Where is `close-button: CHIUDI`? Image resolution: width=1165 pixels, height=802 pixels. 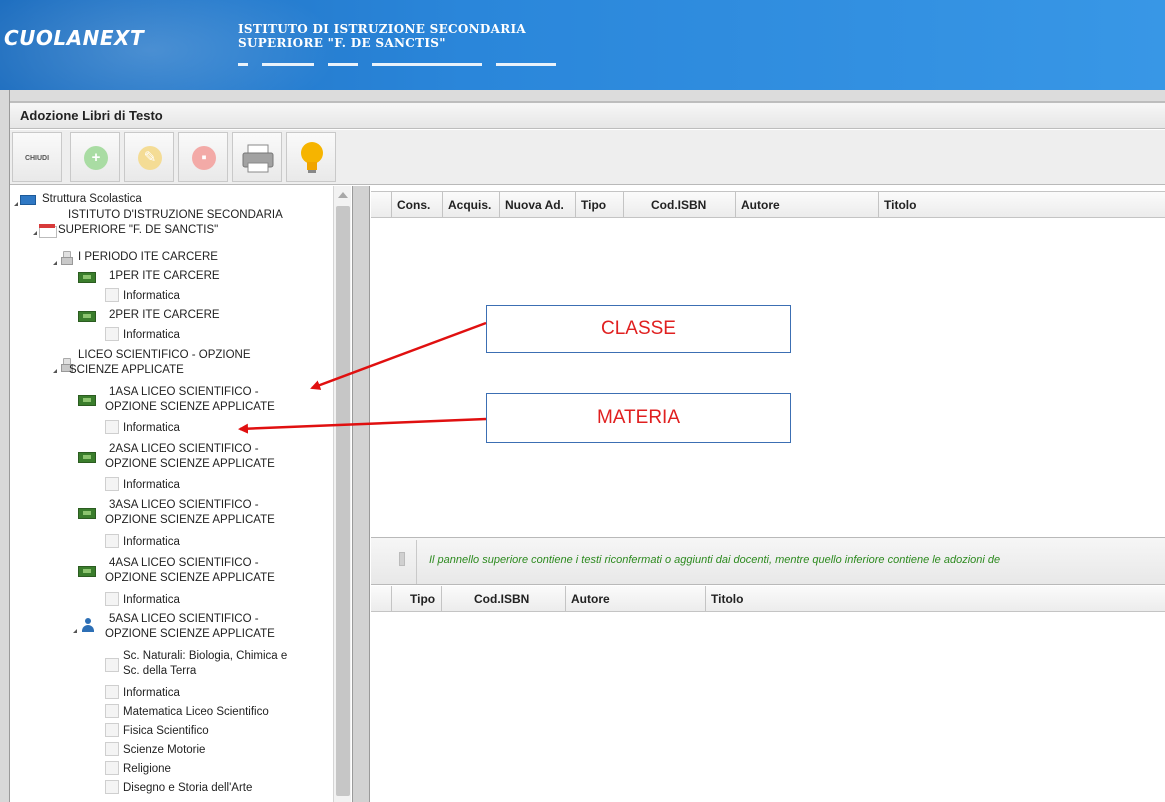 close-button: CHIUDI is located at coordinates (37, 157).